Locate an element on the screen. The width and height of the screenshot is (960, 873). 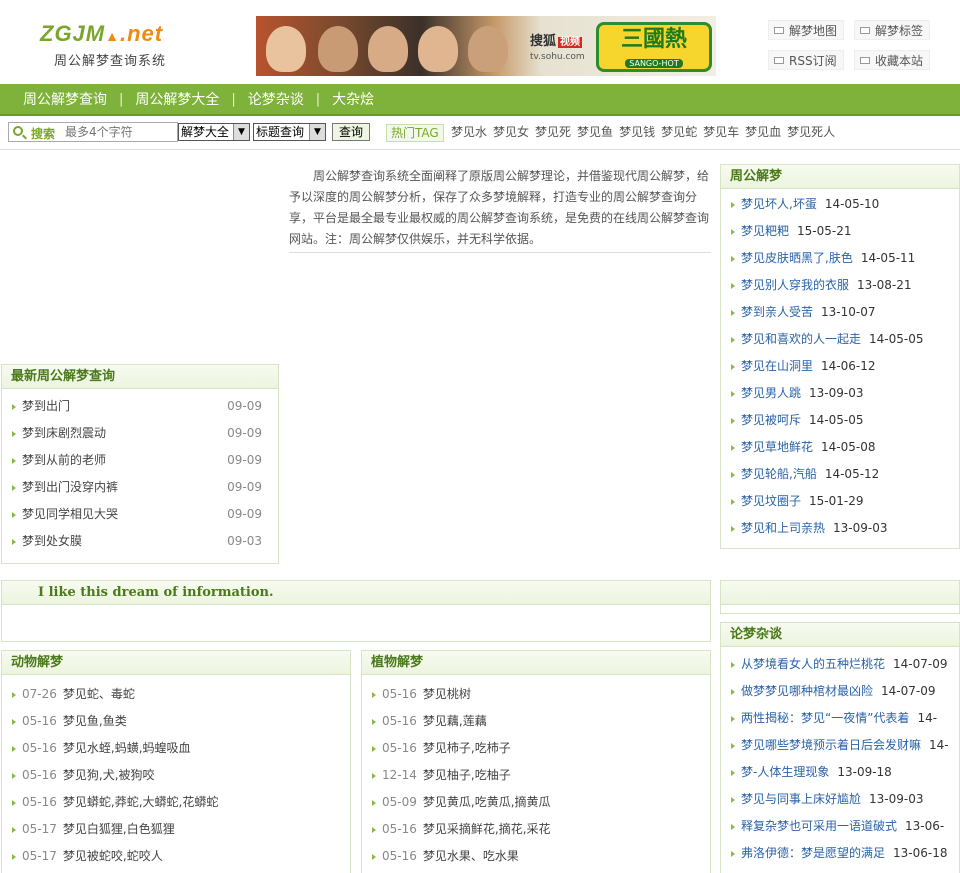
tag-icon is located at coordinates (865, 30).